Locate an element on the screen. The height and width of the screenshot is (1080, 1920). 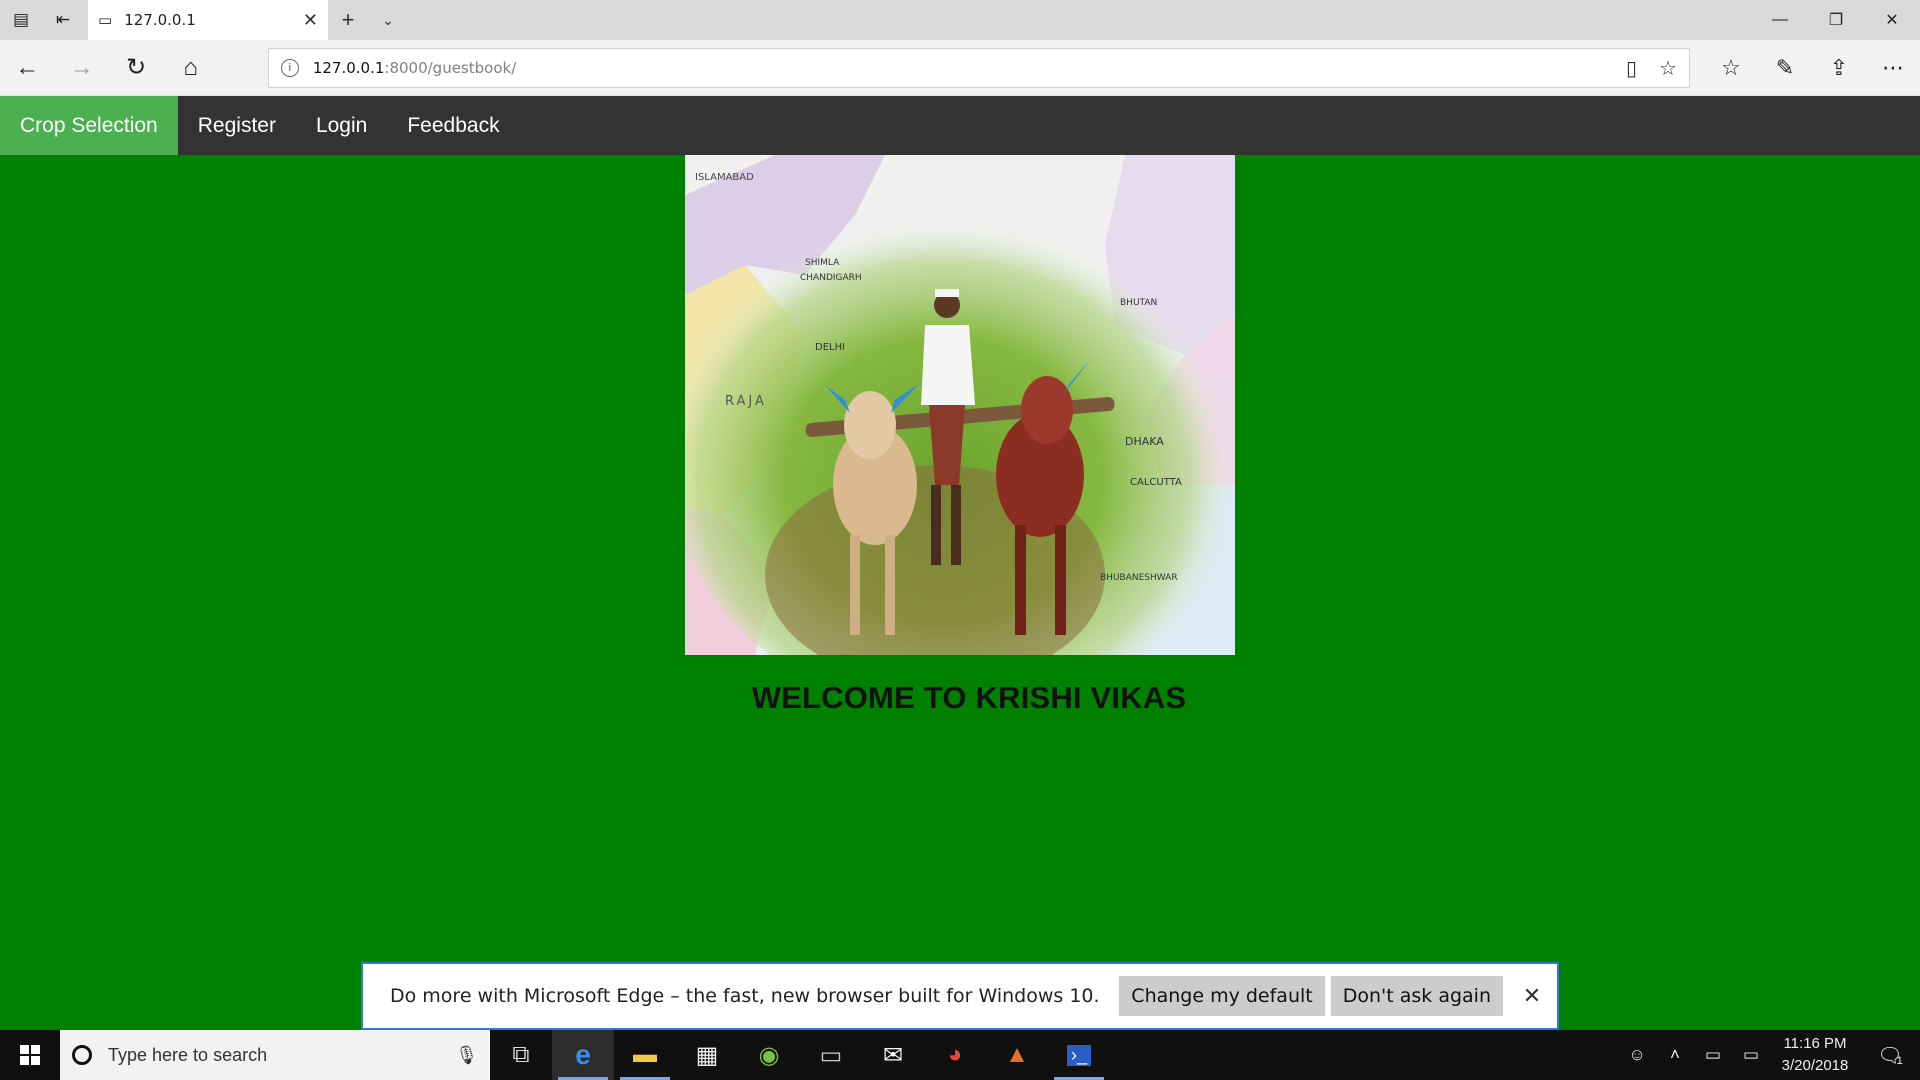
address-bar: i 127.0.0.1:8000/guestbook/ ▯ ☆ is located at coordinates (978, 67).